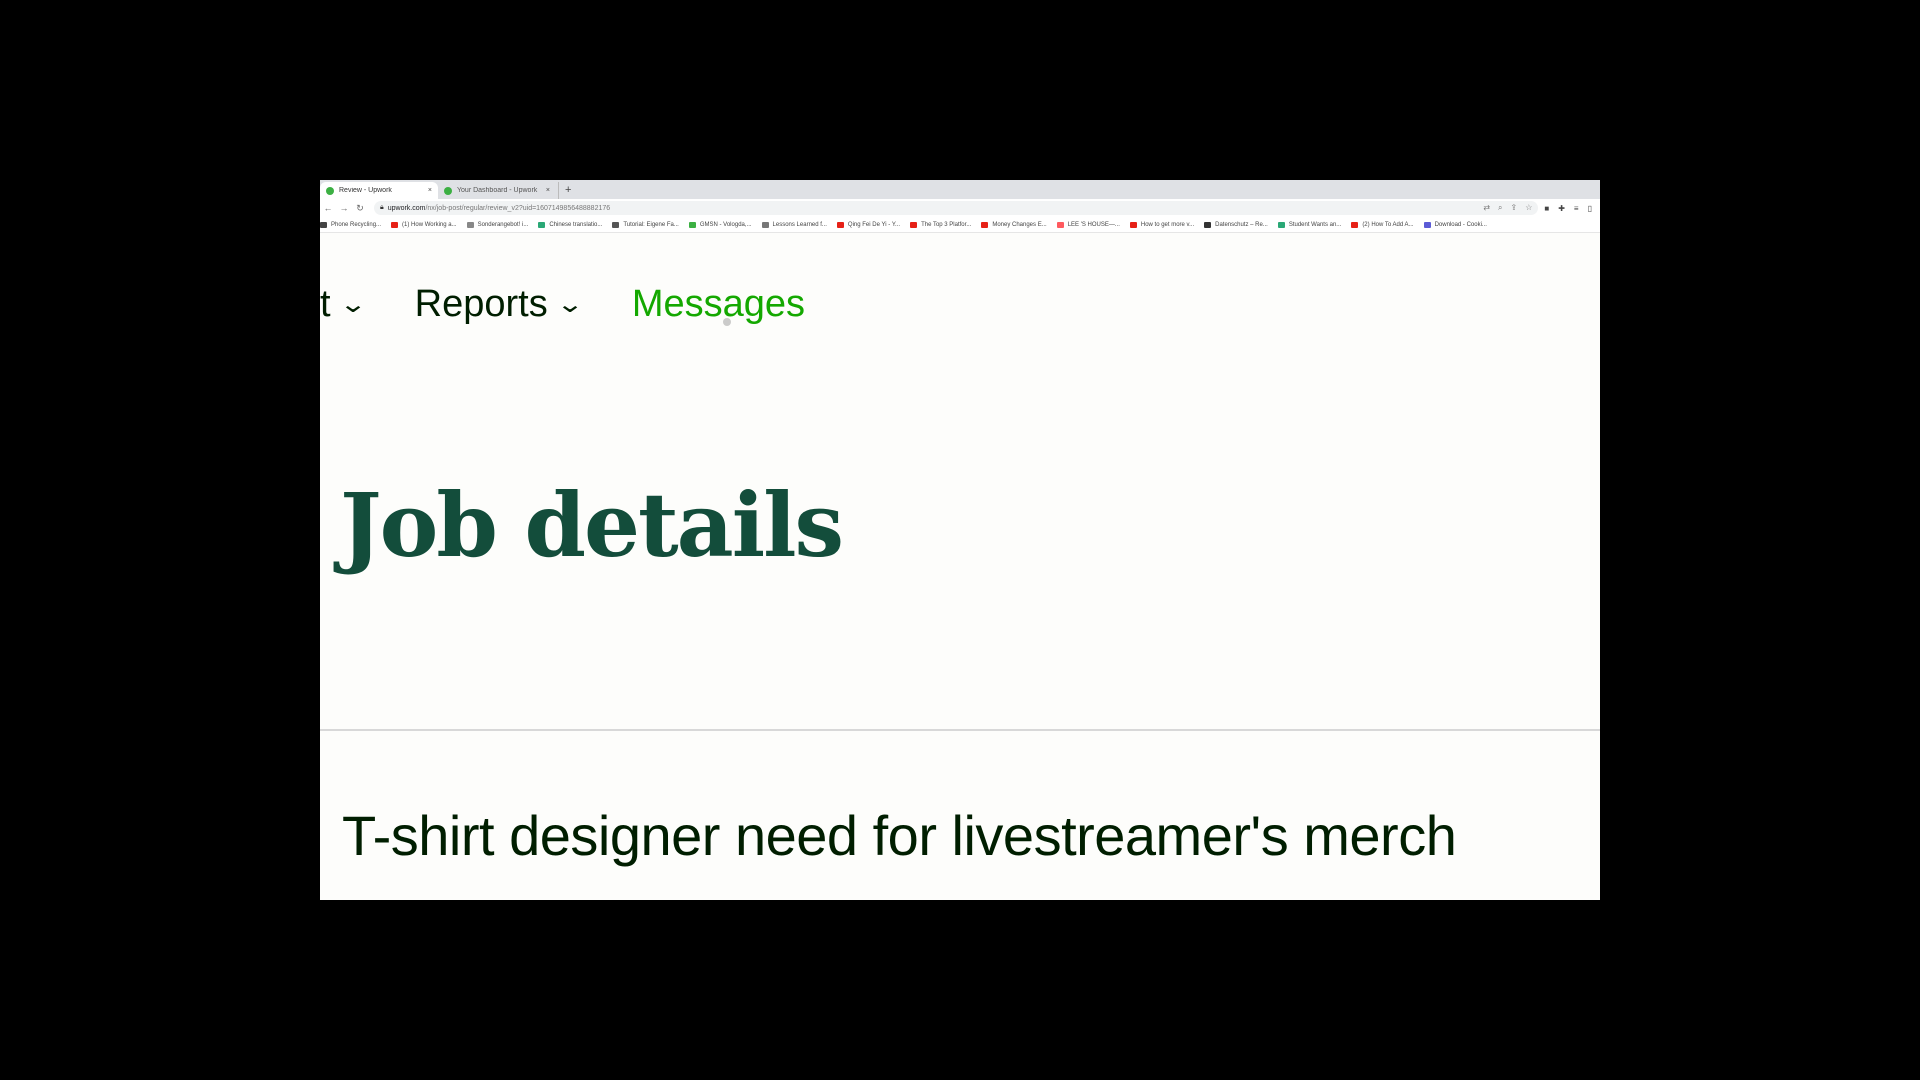  I want to click on lock-icon: 🔒︎, so click(382, 207).